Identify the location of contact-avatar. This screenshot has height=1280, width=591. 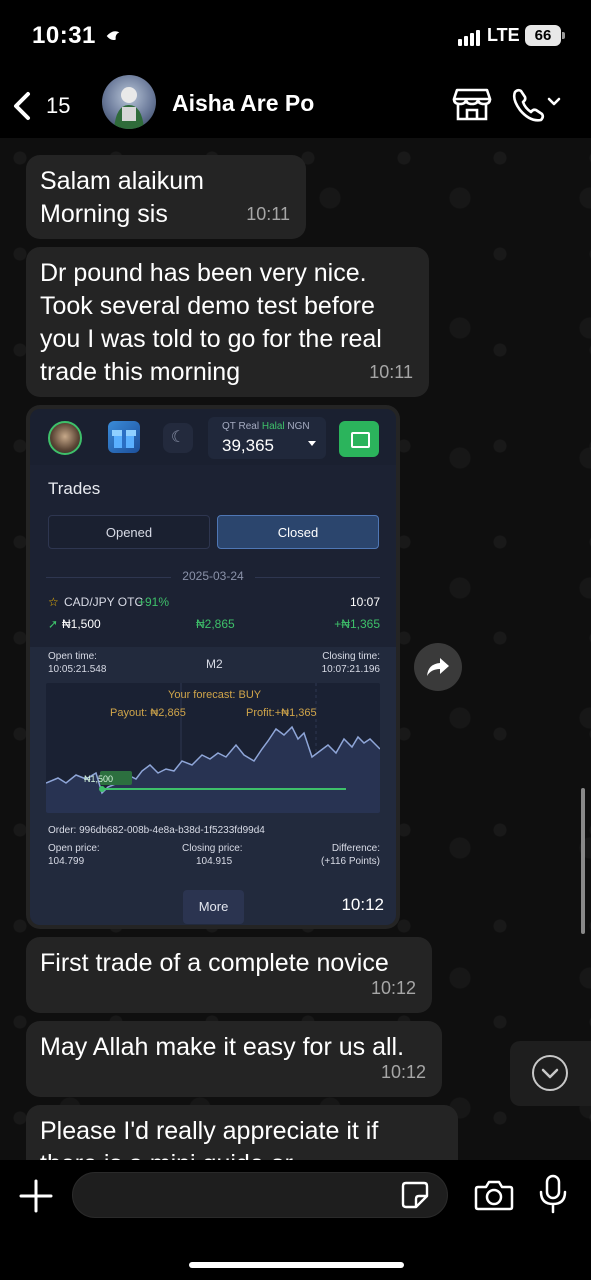
(129, 102).